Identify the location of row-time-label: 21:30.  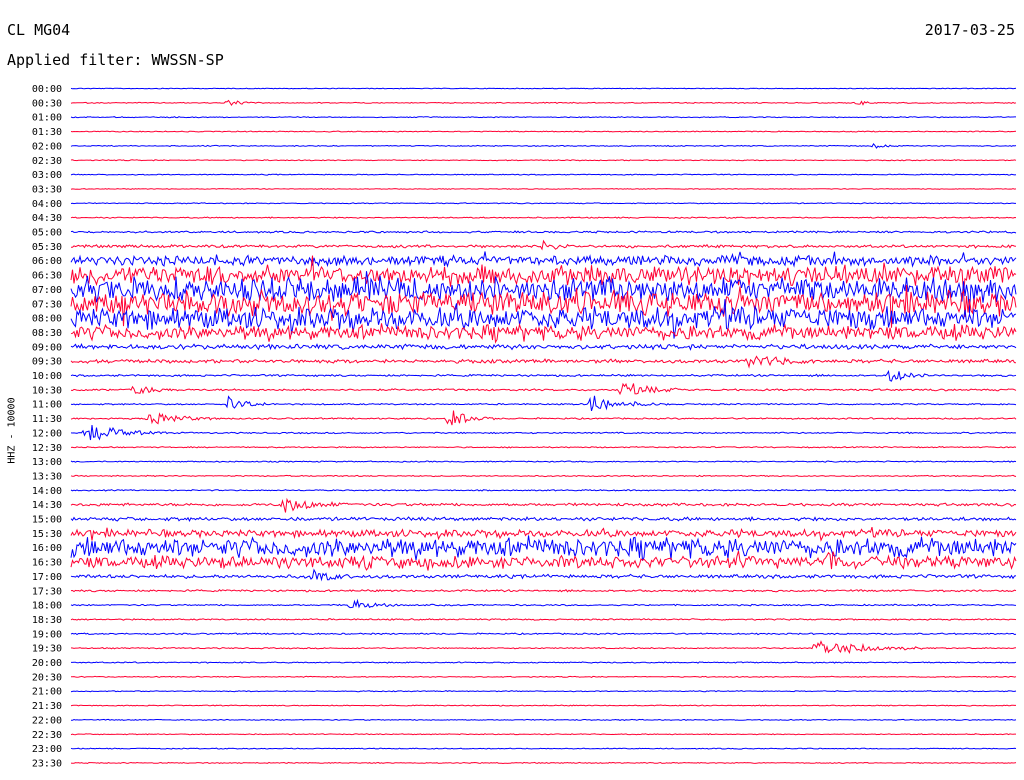
(47, 706).